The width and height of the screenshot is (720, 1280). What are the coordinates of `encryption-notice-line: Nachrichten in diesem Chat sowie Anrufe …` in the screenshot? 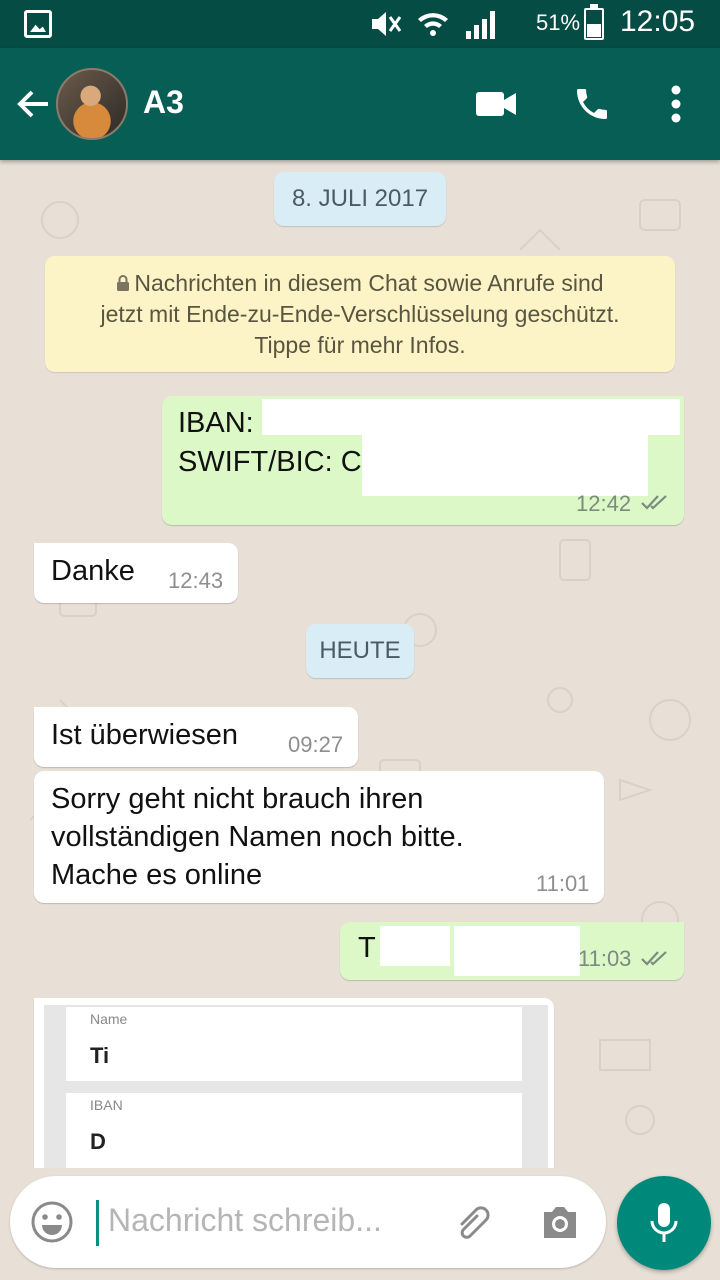 It's located at (360, 283).